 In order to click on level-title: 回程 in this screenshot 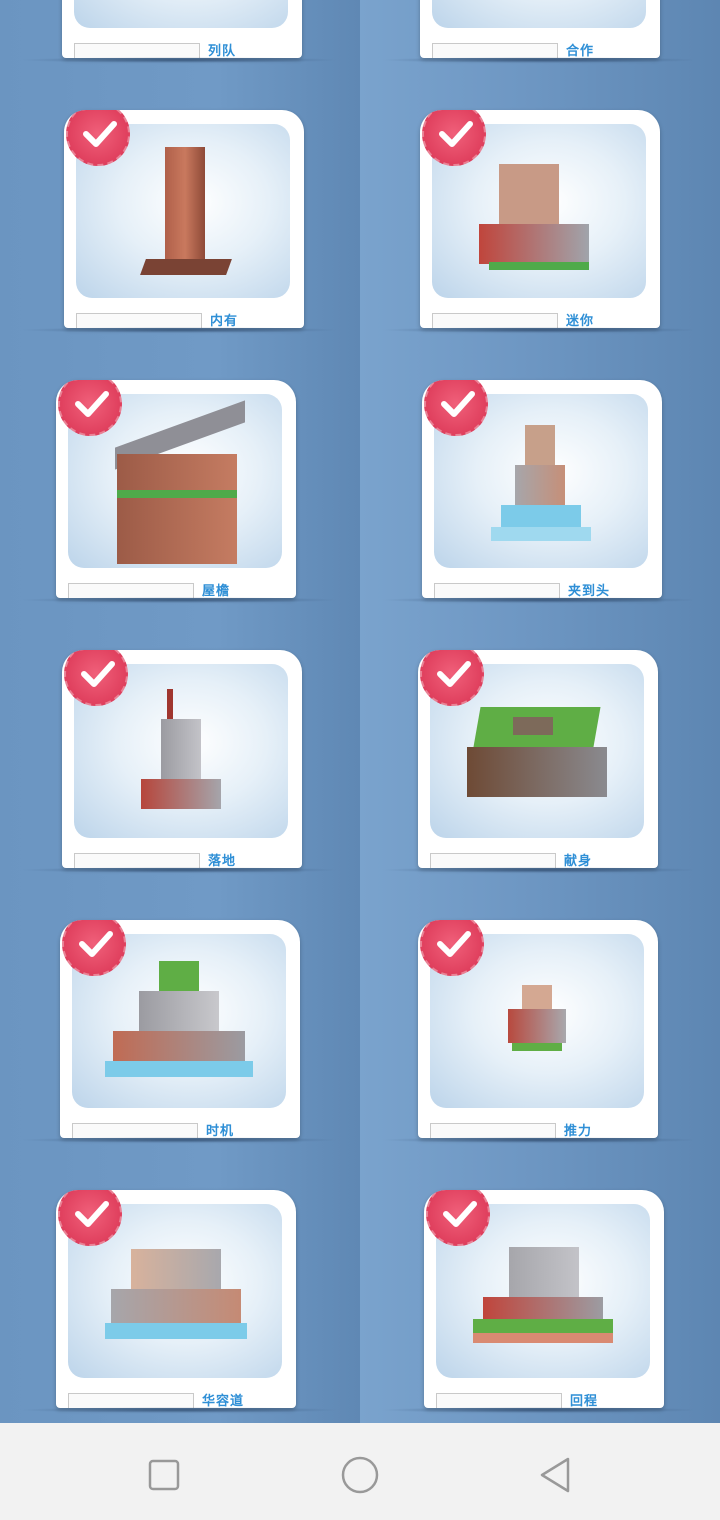, I will do `click(584, 1401)`.